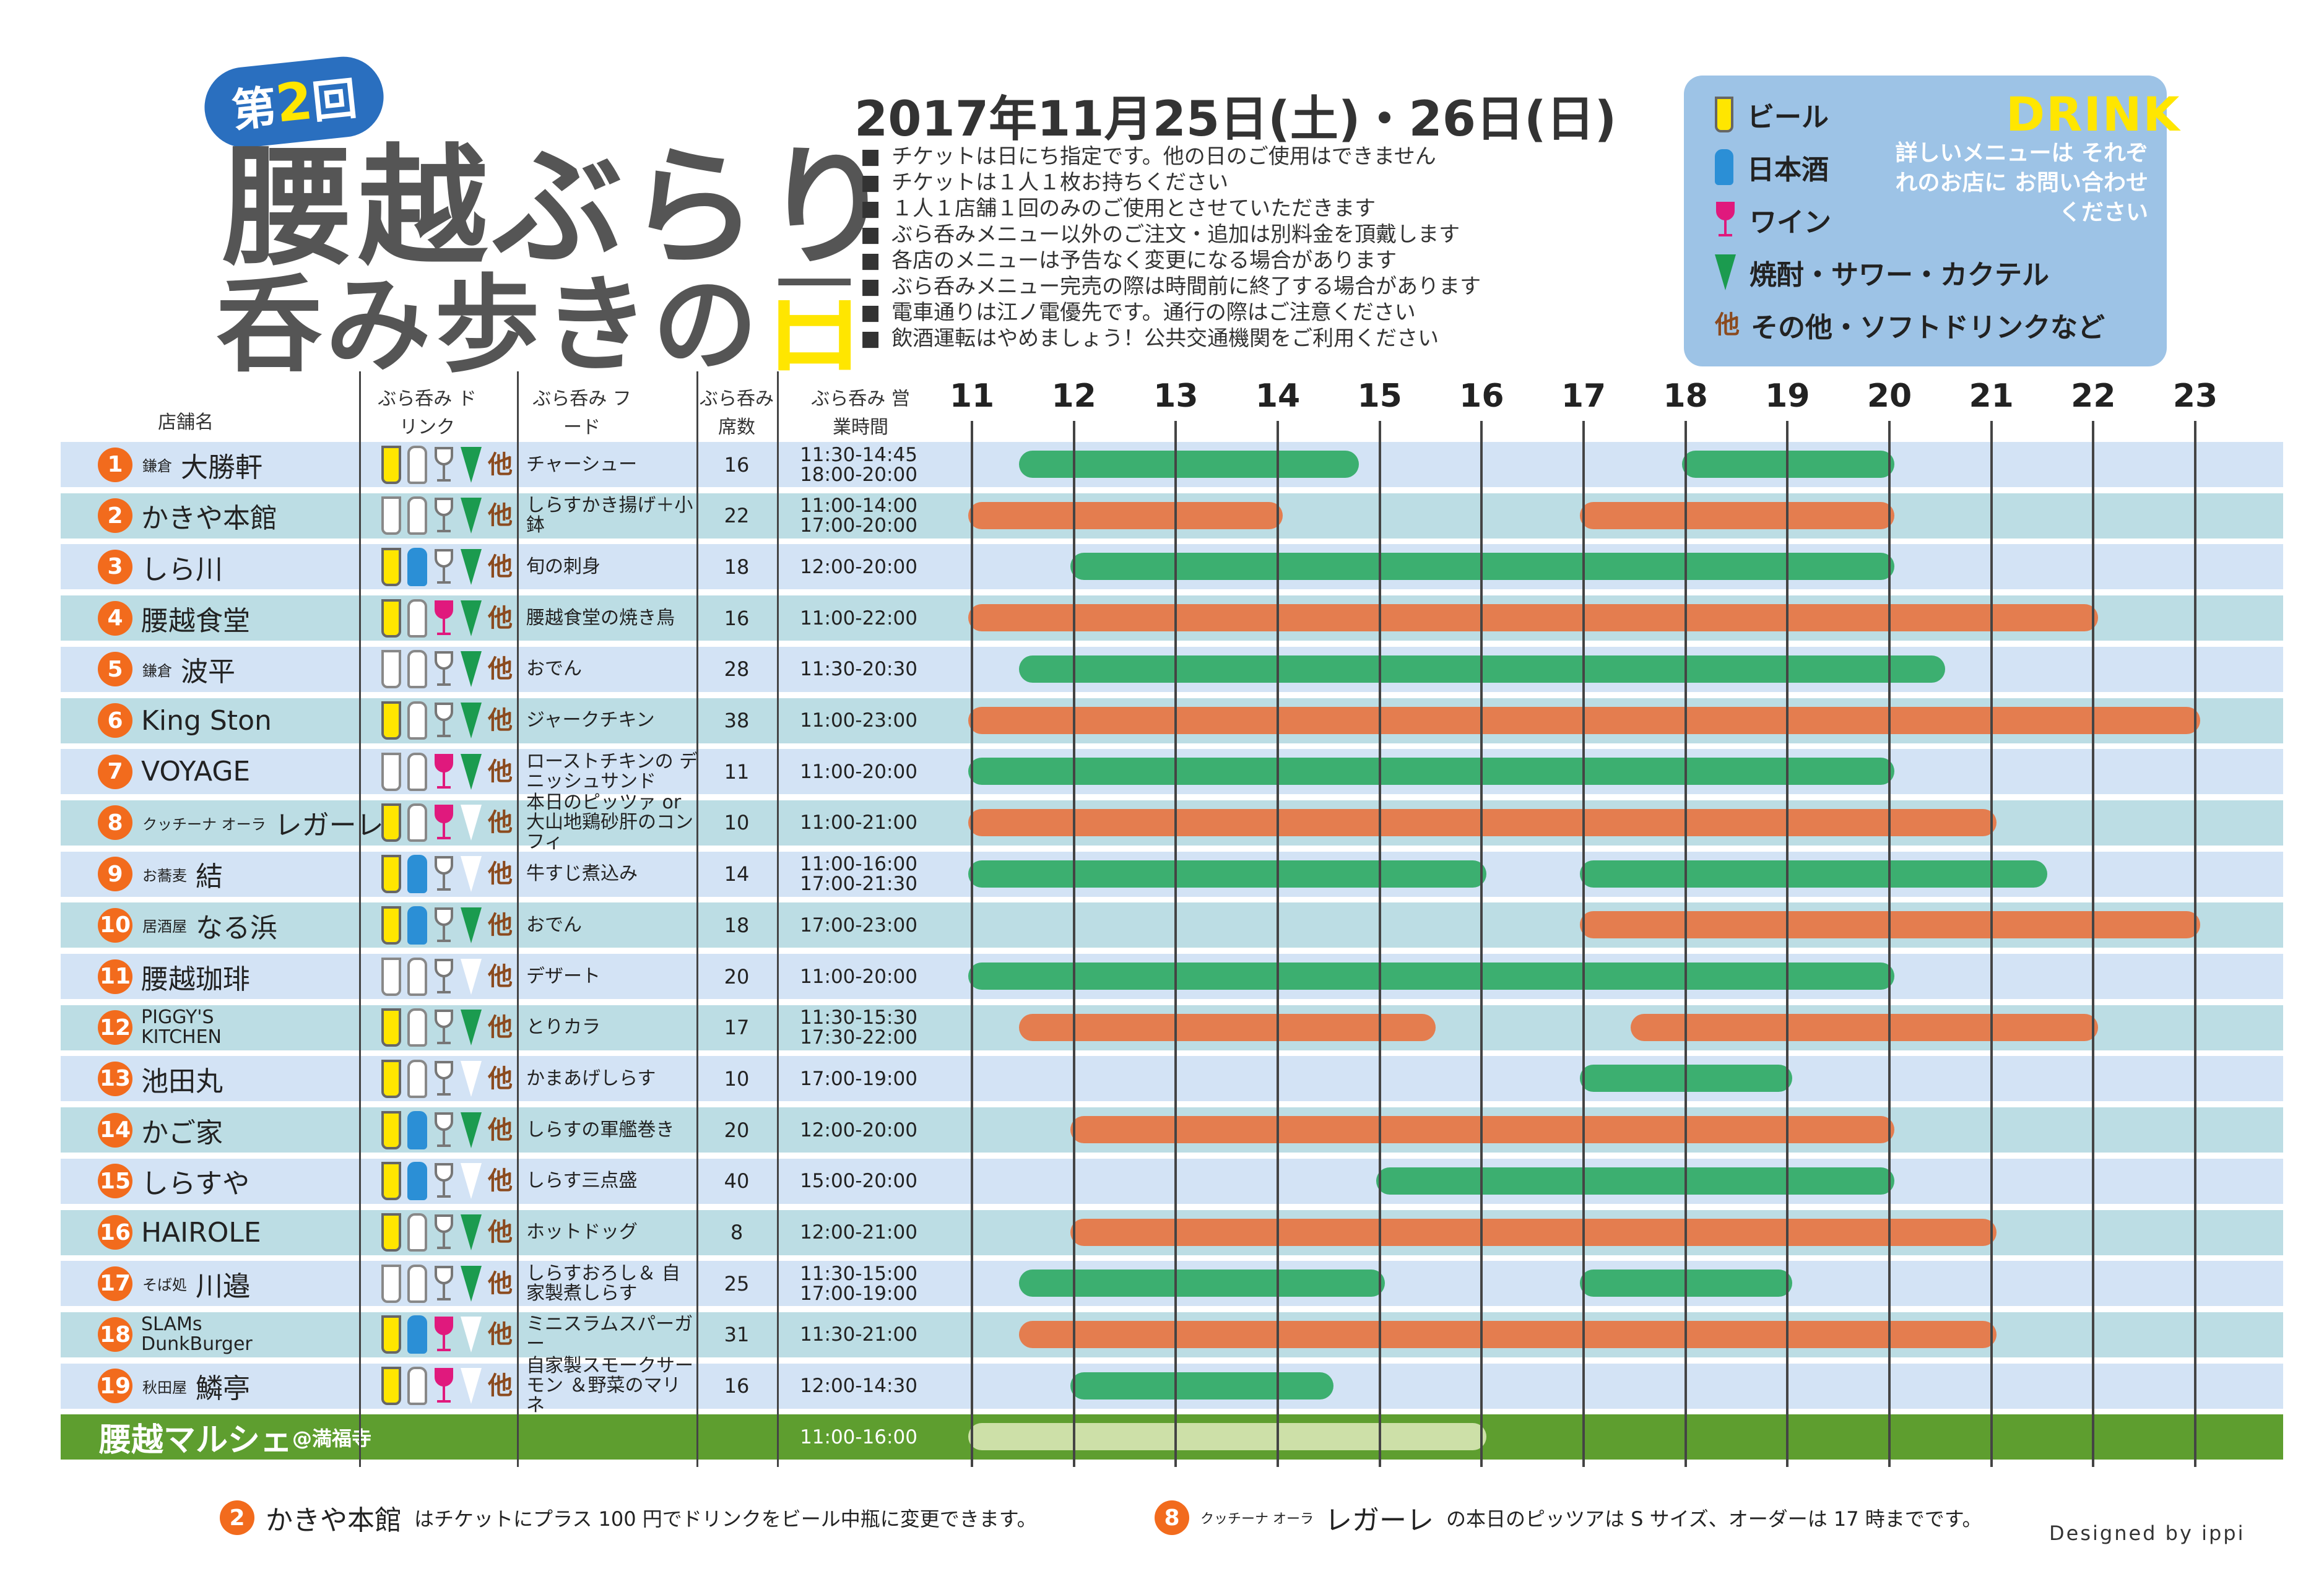  I want to click on shop-number-badge: 4, so click(115, 618).